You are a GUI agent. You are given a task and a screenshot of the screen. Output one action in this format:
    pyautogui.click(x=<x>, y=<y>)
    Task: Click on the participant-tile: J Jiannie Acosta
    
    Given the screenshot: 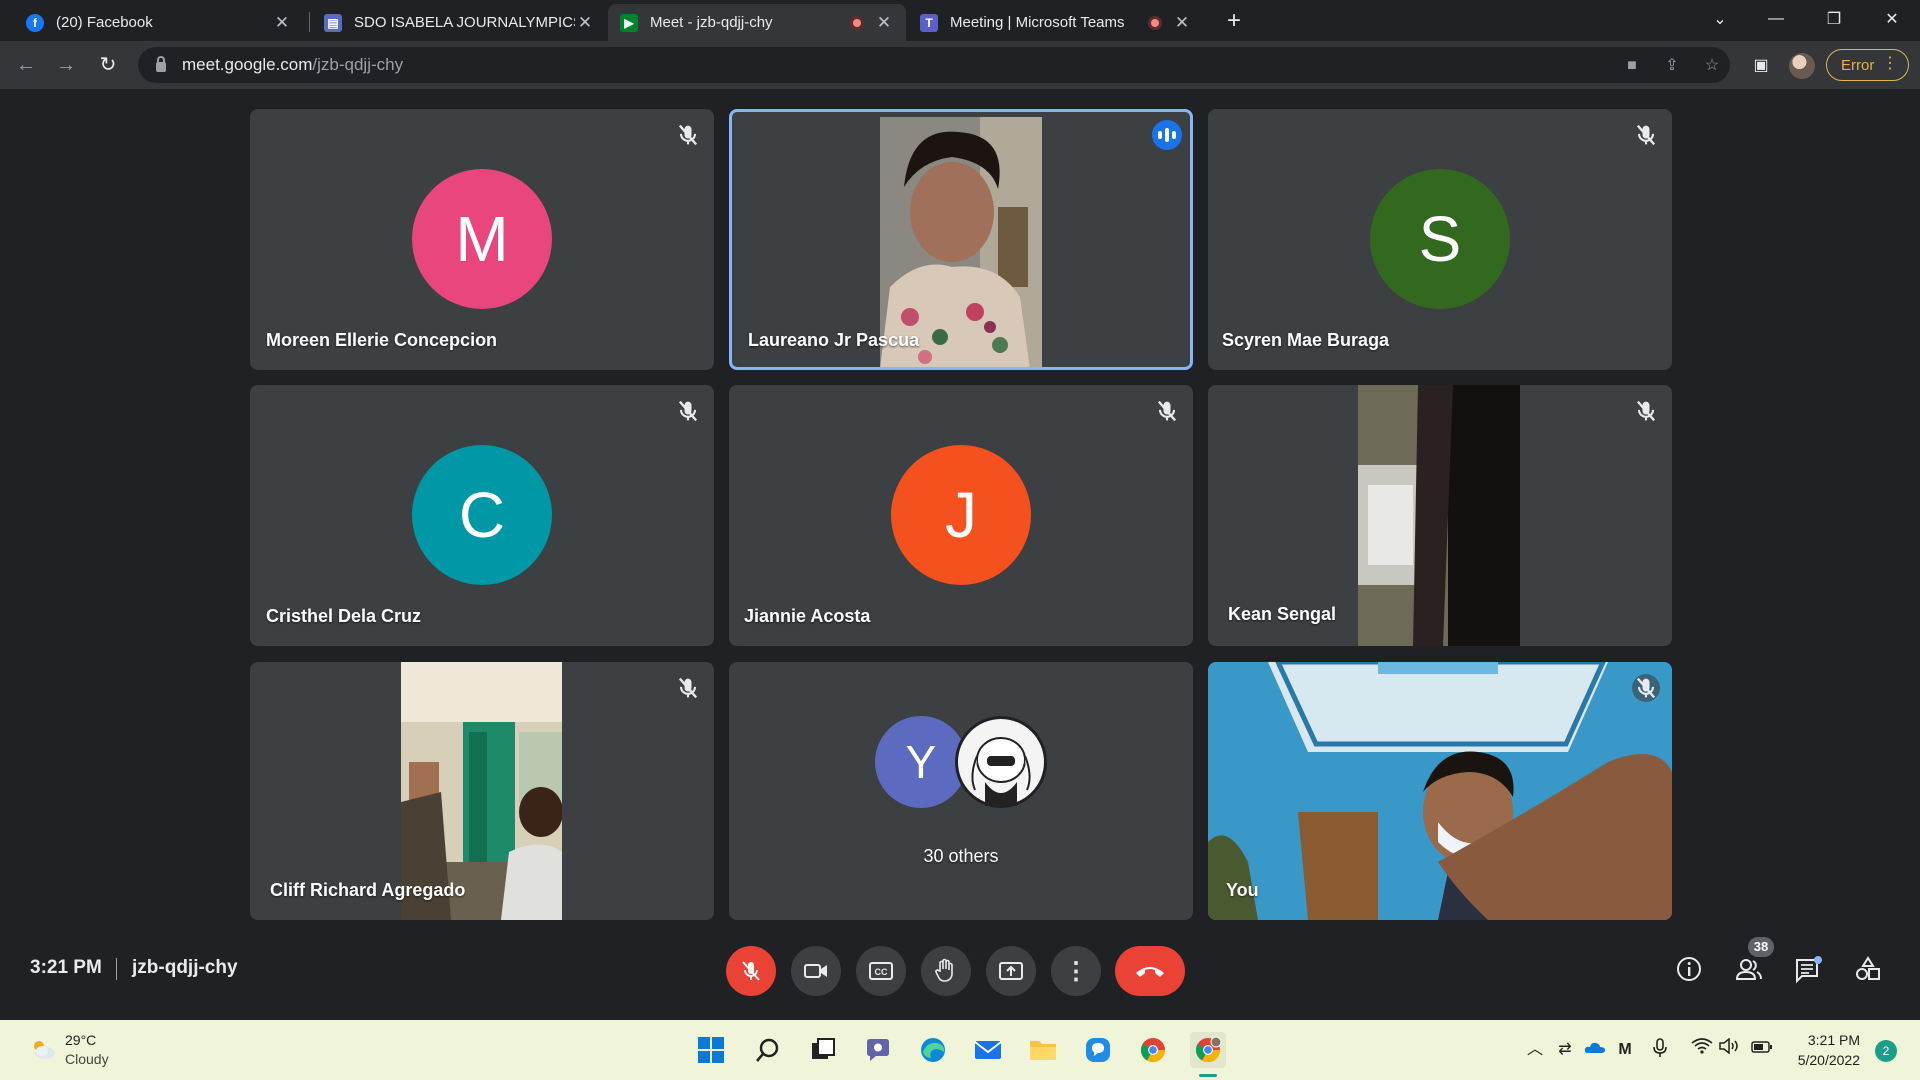 What is the action you would take?
    pyautogui.click(x=961, y=515)
    